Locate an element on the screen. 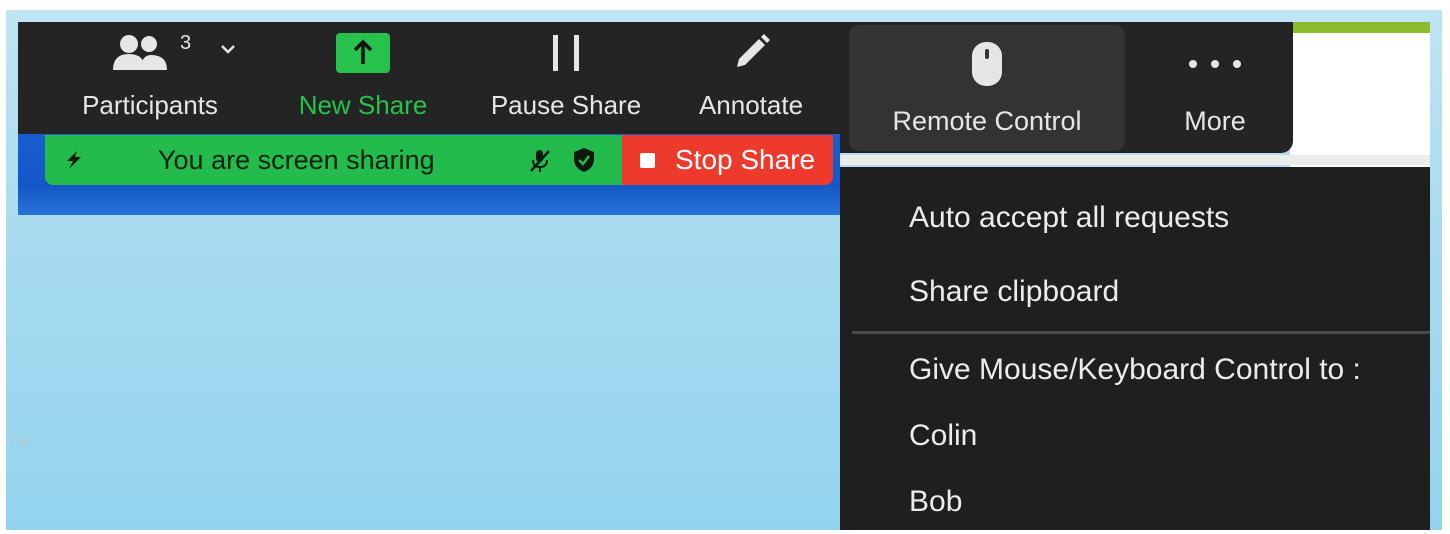  share-toolbar-extended: Remote Control More is located at coordinates (1066, 87).